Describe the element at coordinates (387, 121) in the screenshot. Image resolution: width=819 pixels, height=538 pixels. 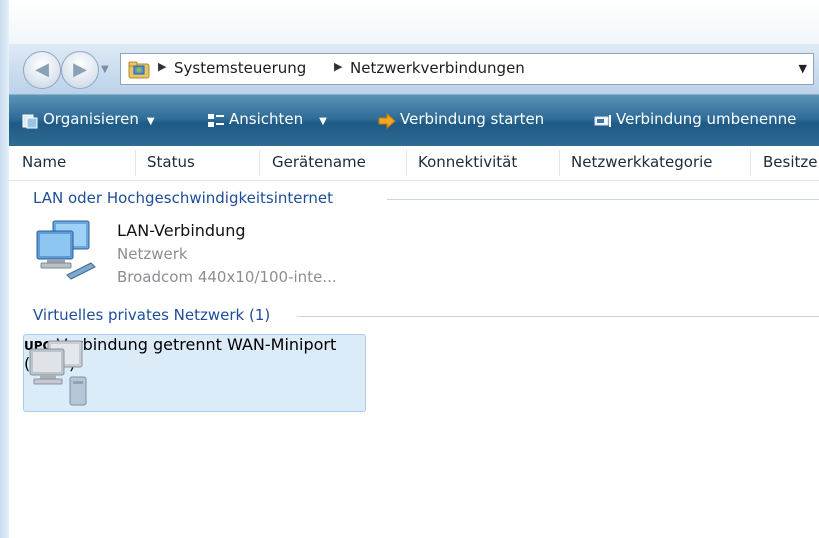
I see `start-connection-arrow-icon` at that location.